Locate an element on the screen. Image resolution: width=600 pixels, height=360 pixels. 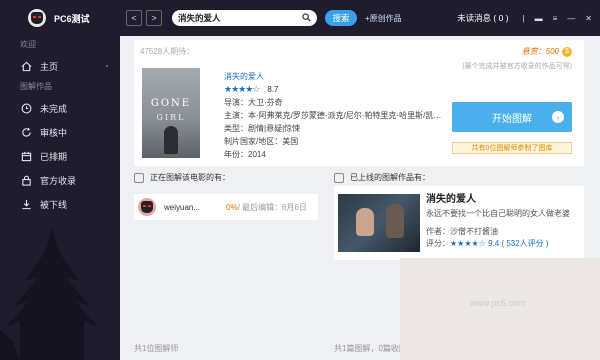
work-title: 消失的爱人 is located at coordinates (451, 199).